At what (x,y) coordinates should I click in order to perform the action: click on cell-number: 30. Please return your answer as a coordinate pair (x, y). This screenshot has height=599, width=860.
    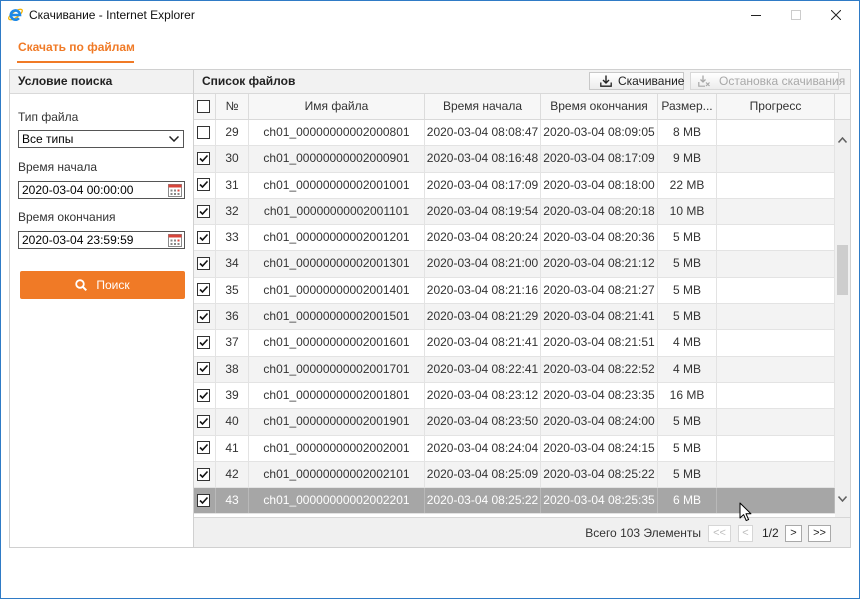
    Looking at the image, I should click on (232, 159).